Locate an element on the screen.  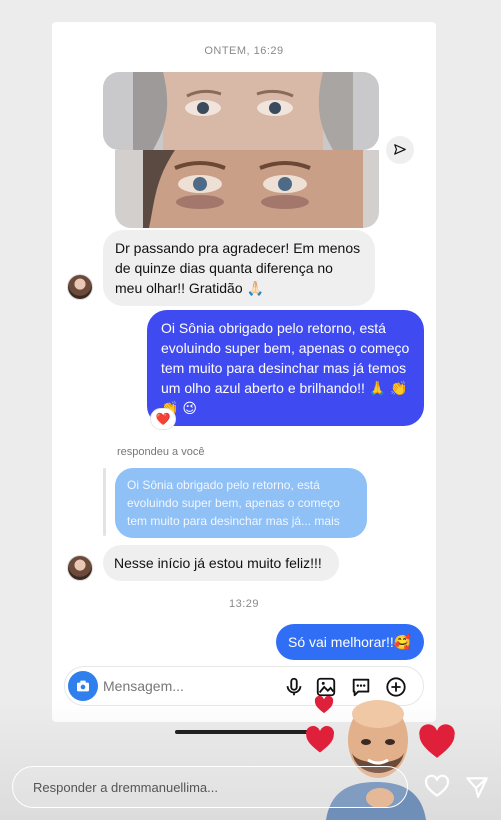
timestamp-today: 13:29 is located at coordinates (244, 604).